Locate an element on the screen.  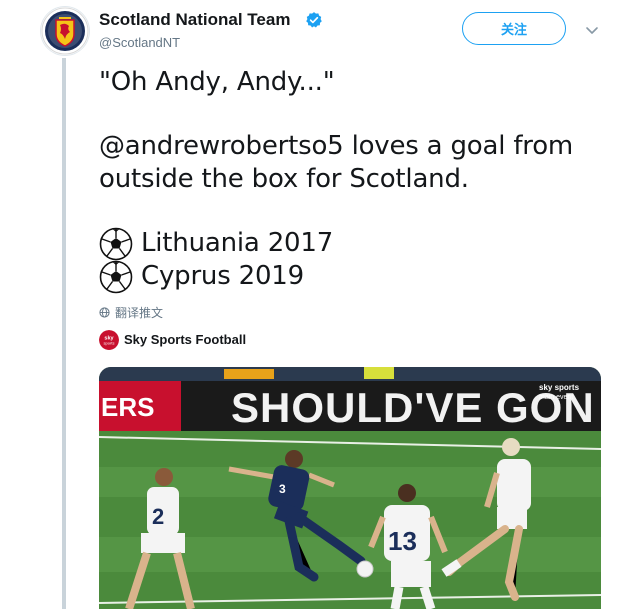
tweet-text-line: outside the box for Scotland. is located at coordinates (284, 179).